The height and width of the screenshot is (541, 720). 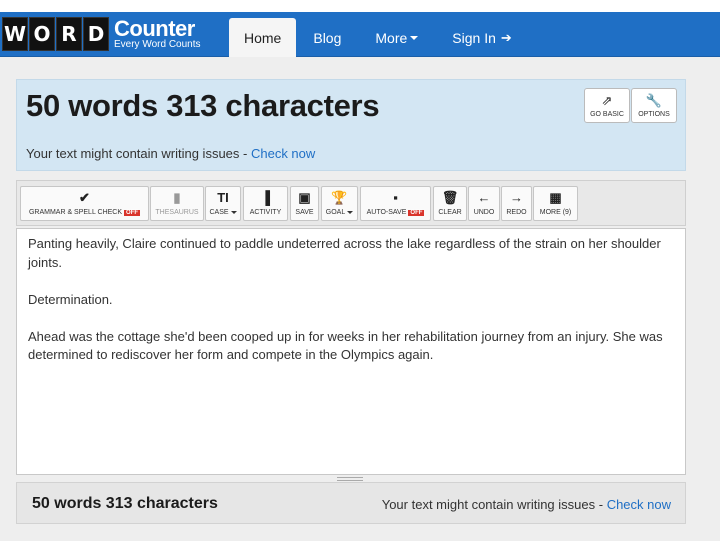 I want to click on arrow-left-icon: ←, so click(x=484, y=197).